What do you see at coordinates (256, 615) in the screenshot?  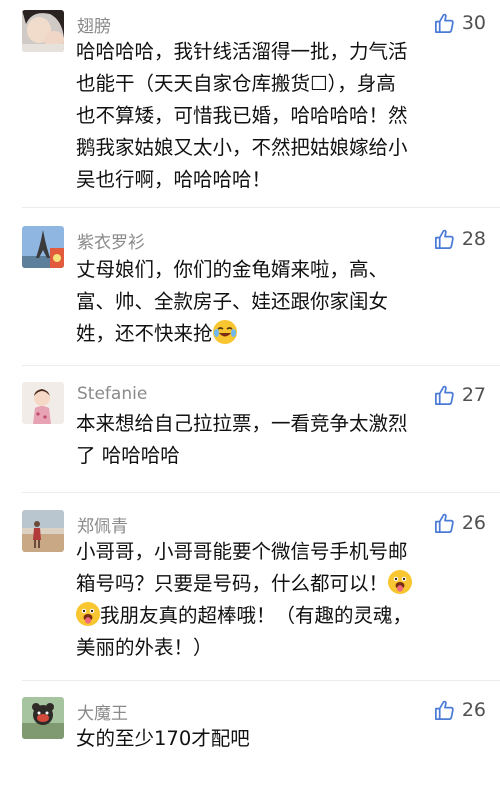 I see `comment-line: 我朋友真的超棒哦！（有趣的灵魂，` at bounding box center [256, 615].